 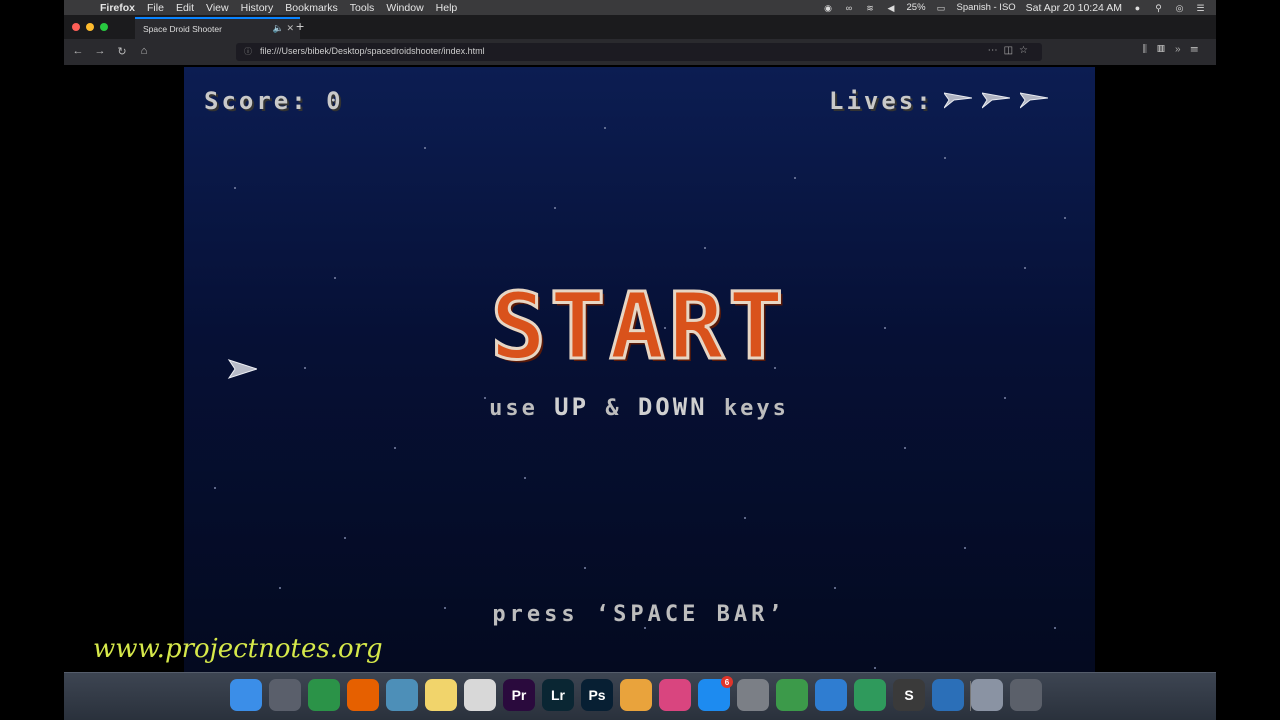 I want to click on menu-window: Window, so click(x=404, y=8).